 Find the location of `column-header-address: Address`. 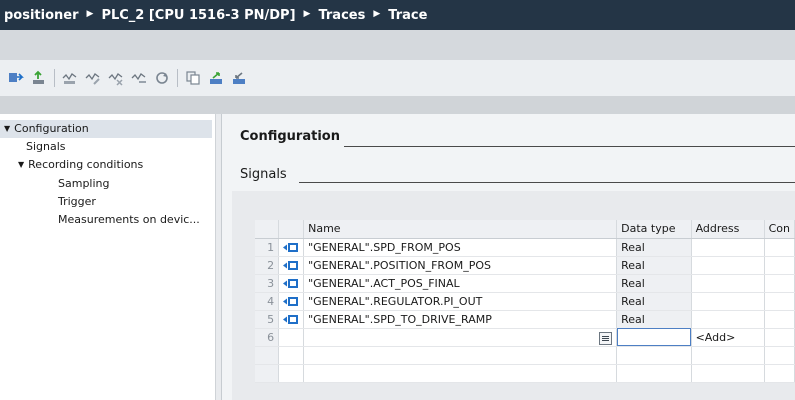

column-header-address: Address is located at coordinates (728, 229).